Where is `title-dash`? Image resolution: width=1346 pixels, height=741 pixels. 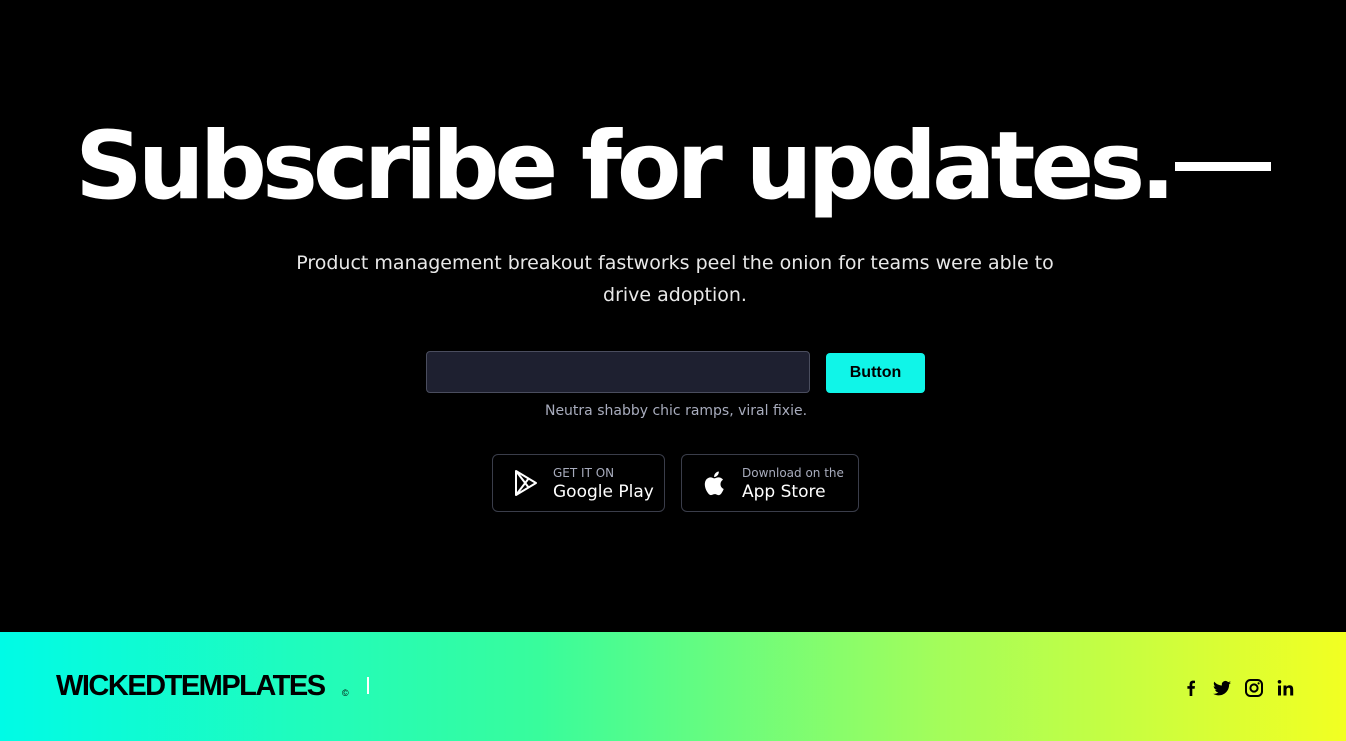
title-dash is located at coordinates (1222, 166).